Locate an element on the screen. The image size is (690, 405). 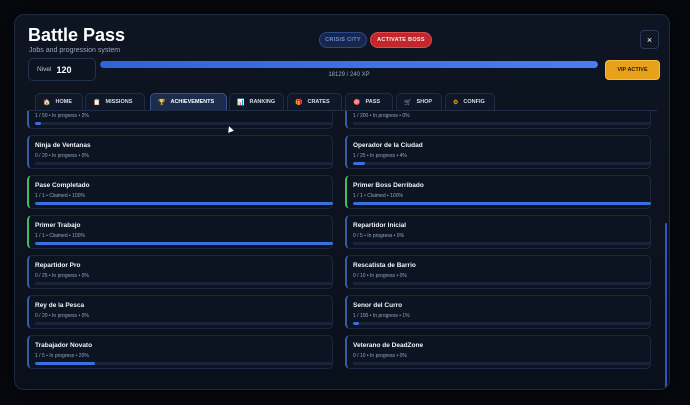
achievement-name: Repartidor Inicial is located at coordinates (380, 225).